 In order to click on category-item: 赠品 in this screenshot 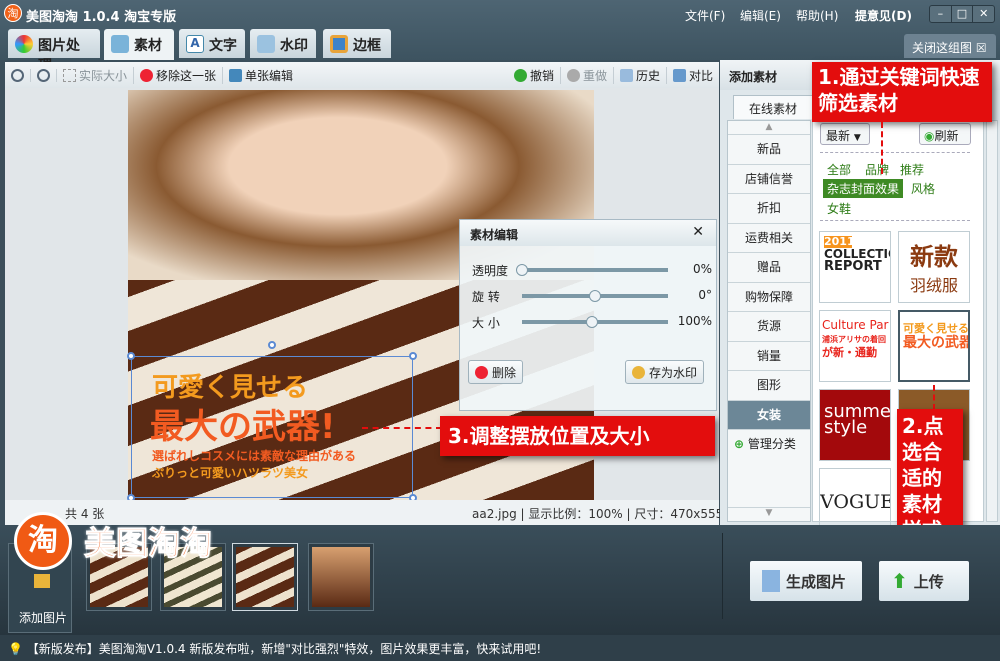, I will do `click(769, 268)`.